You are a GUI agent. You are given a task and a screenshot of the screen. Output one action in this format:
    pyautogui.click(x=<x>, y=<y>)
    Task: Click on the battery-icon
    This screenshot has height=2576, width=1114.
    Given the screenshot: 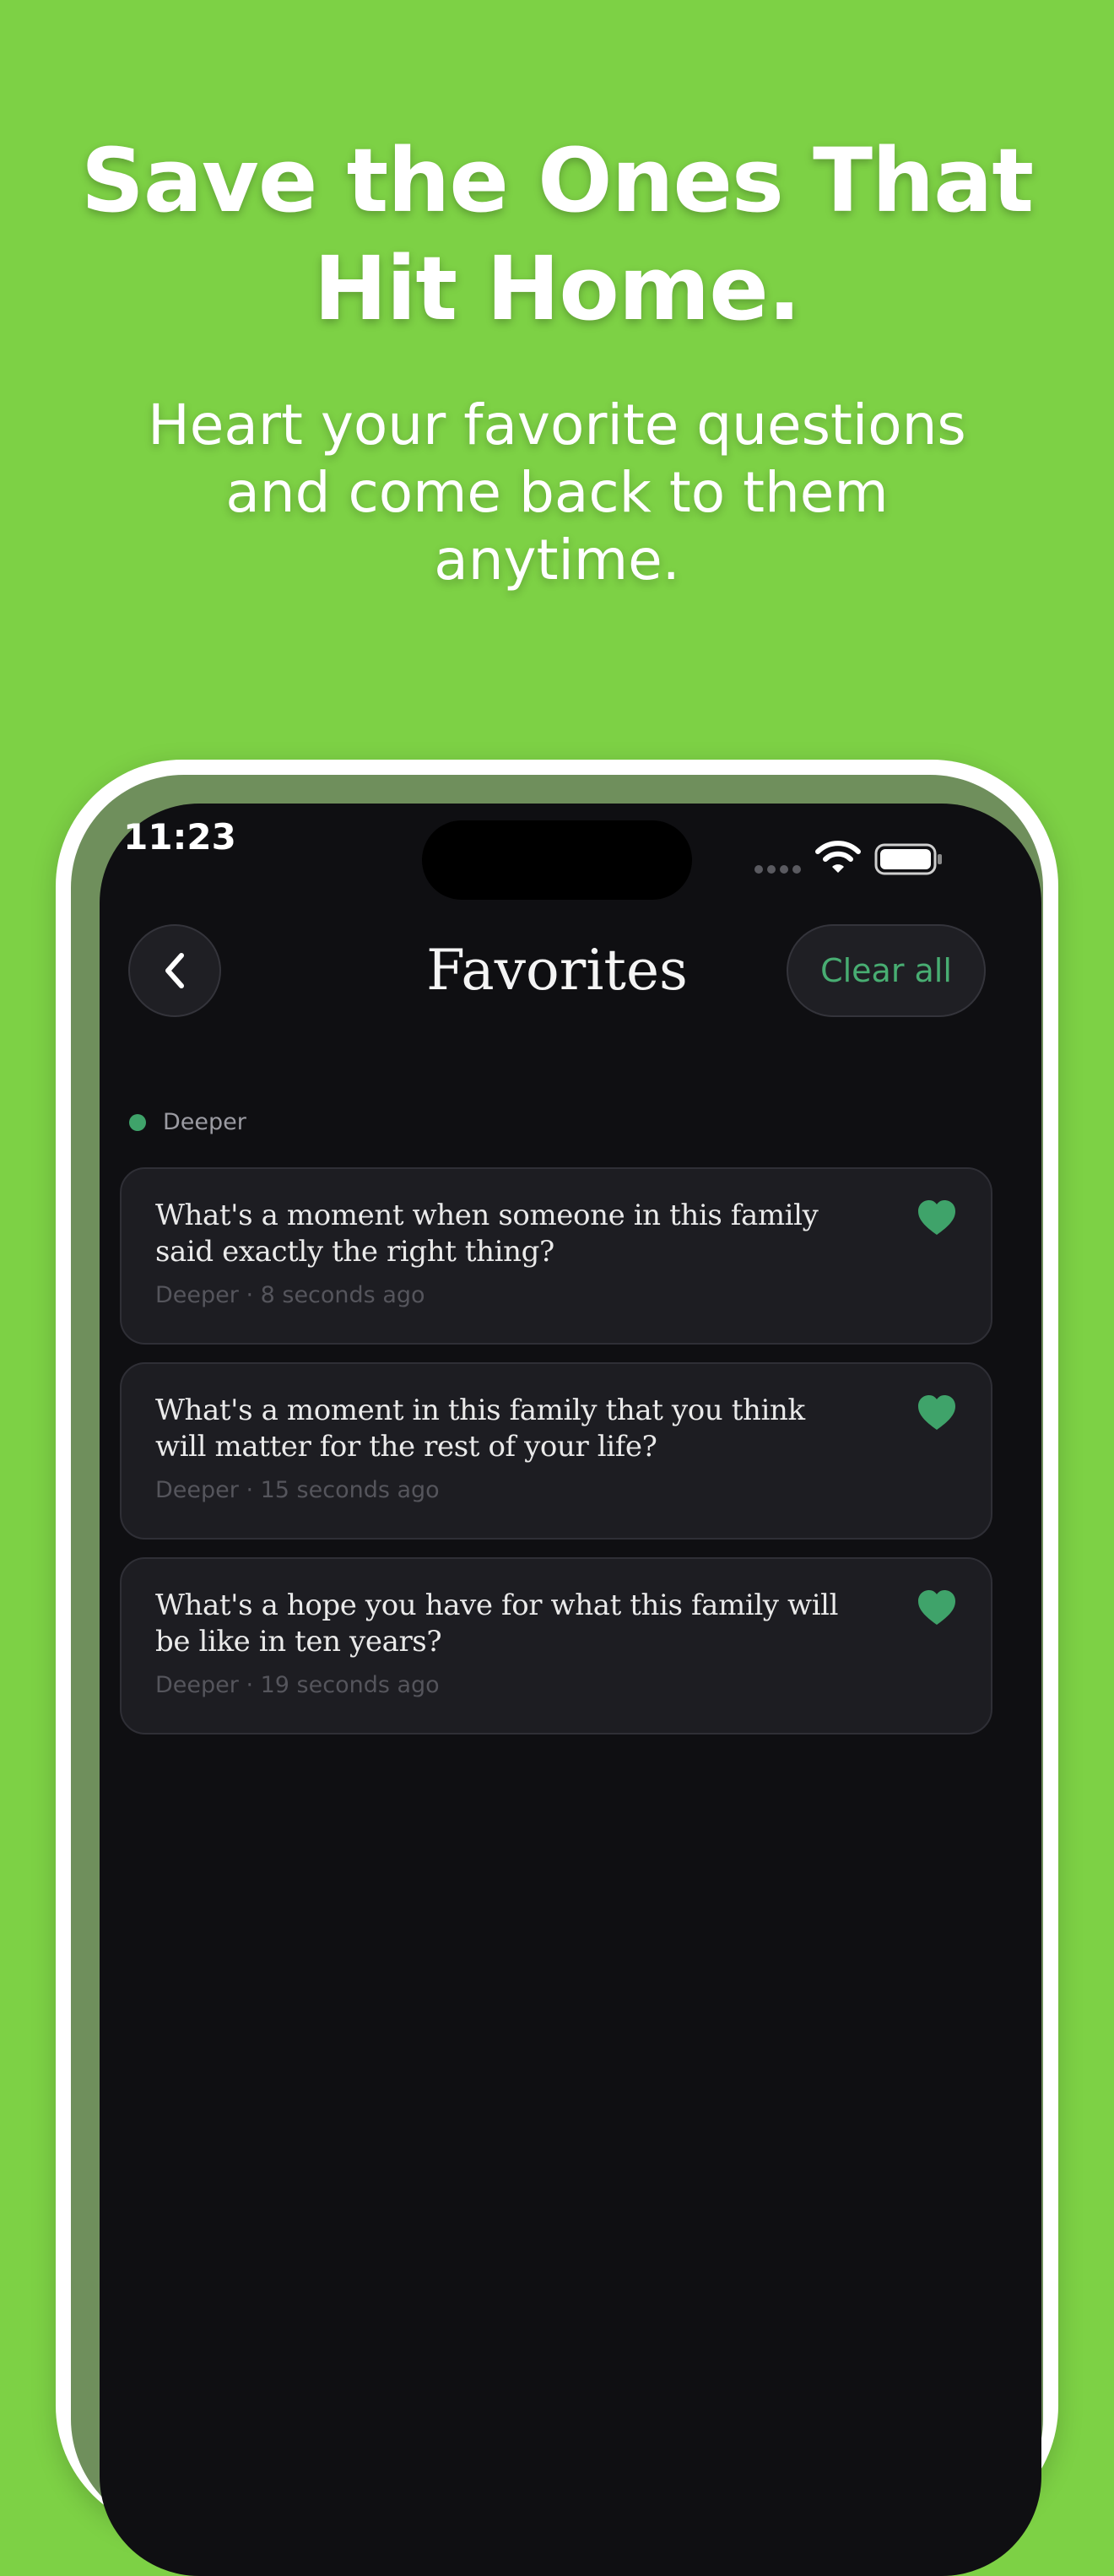 What is the action you would take?
    pyautogui.click(x=908, y=859)
    